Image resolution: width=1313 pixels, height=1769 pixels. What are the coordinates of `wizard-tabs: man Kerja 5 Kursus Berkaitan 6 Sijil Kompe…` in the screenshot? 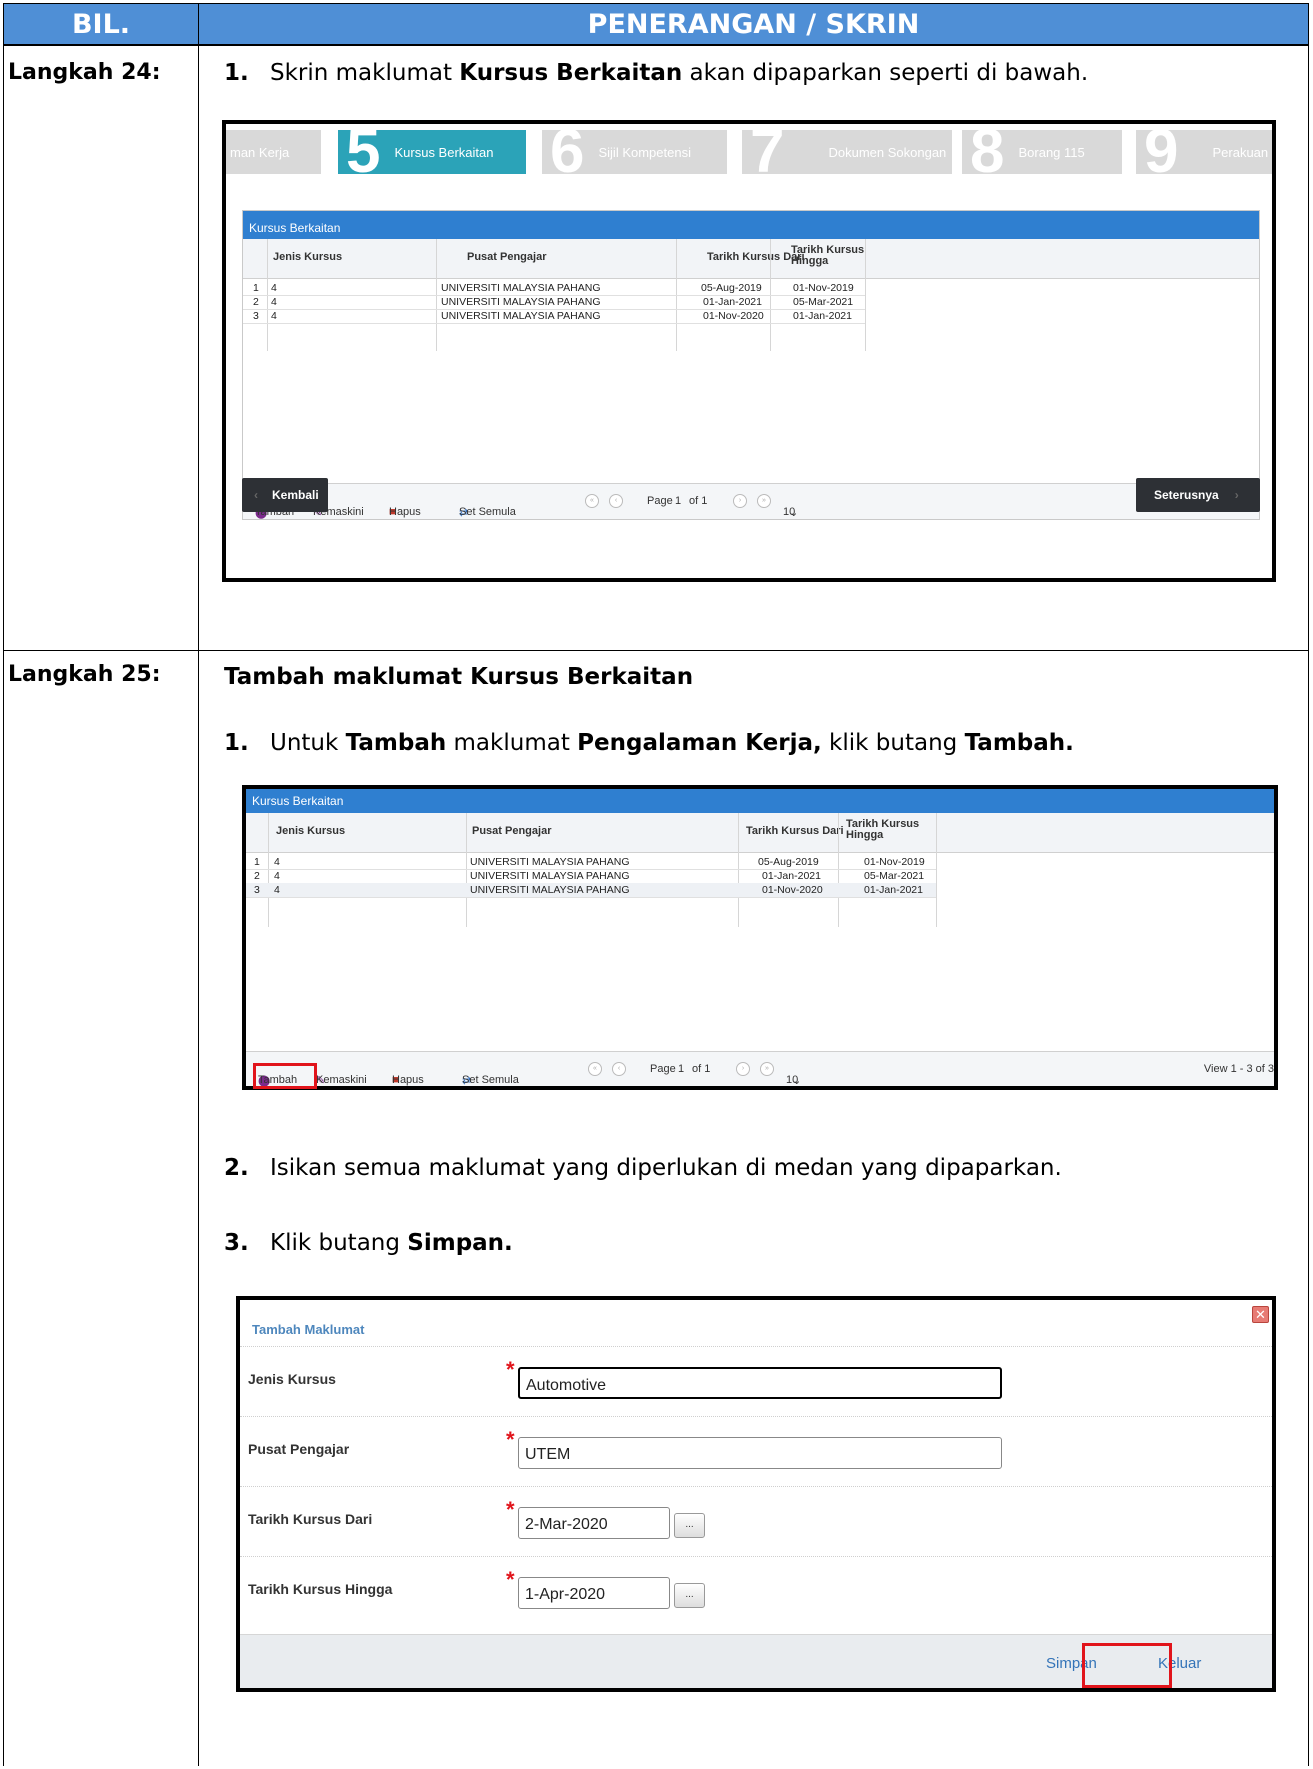 It's located at (749, 149).